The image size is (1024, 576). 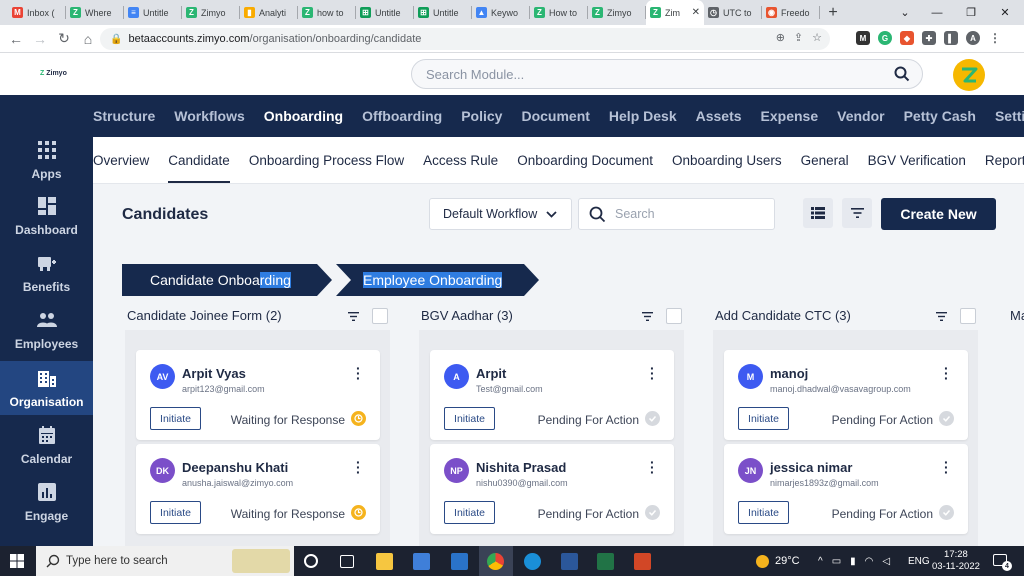 I want to click on candidate-search-input: Search, so click(x=676, y=214).